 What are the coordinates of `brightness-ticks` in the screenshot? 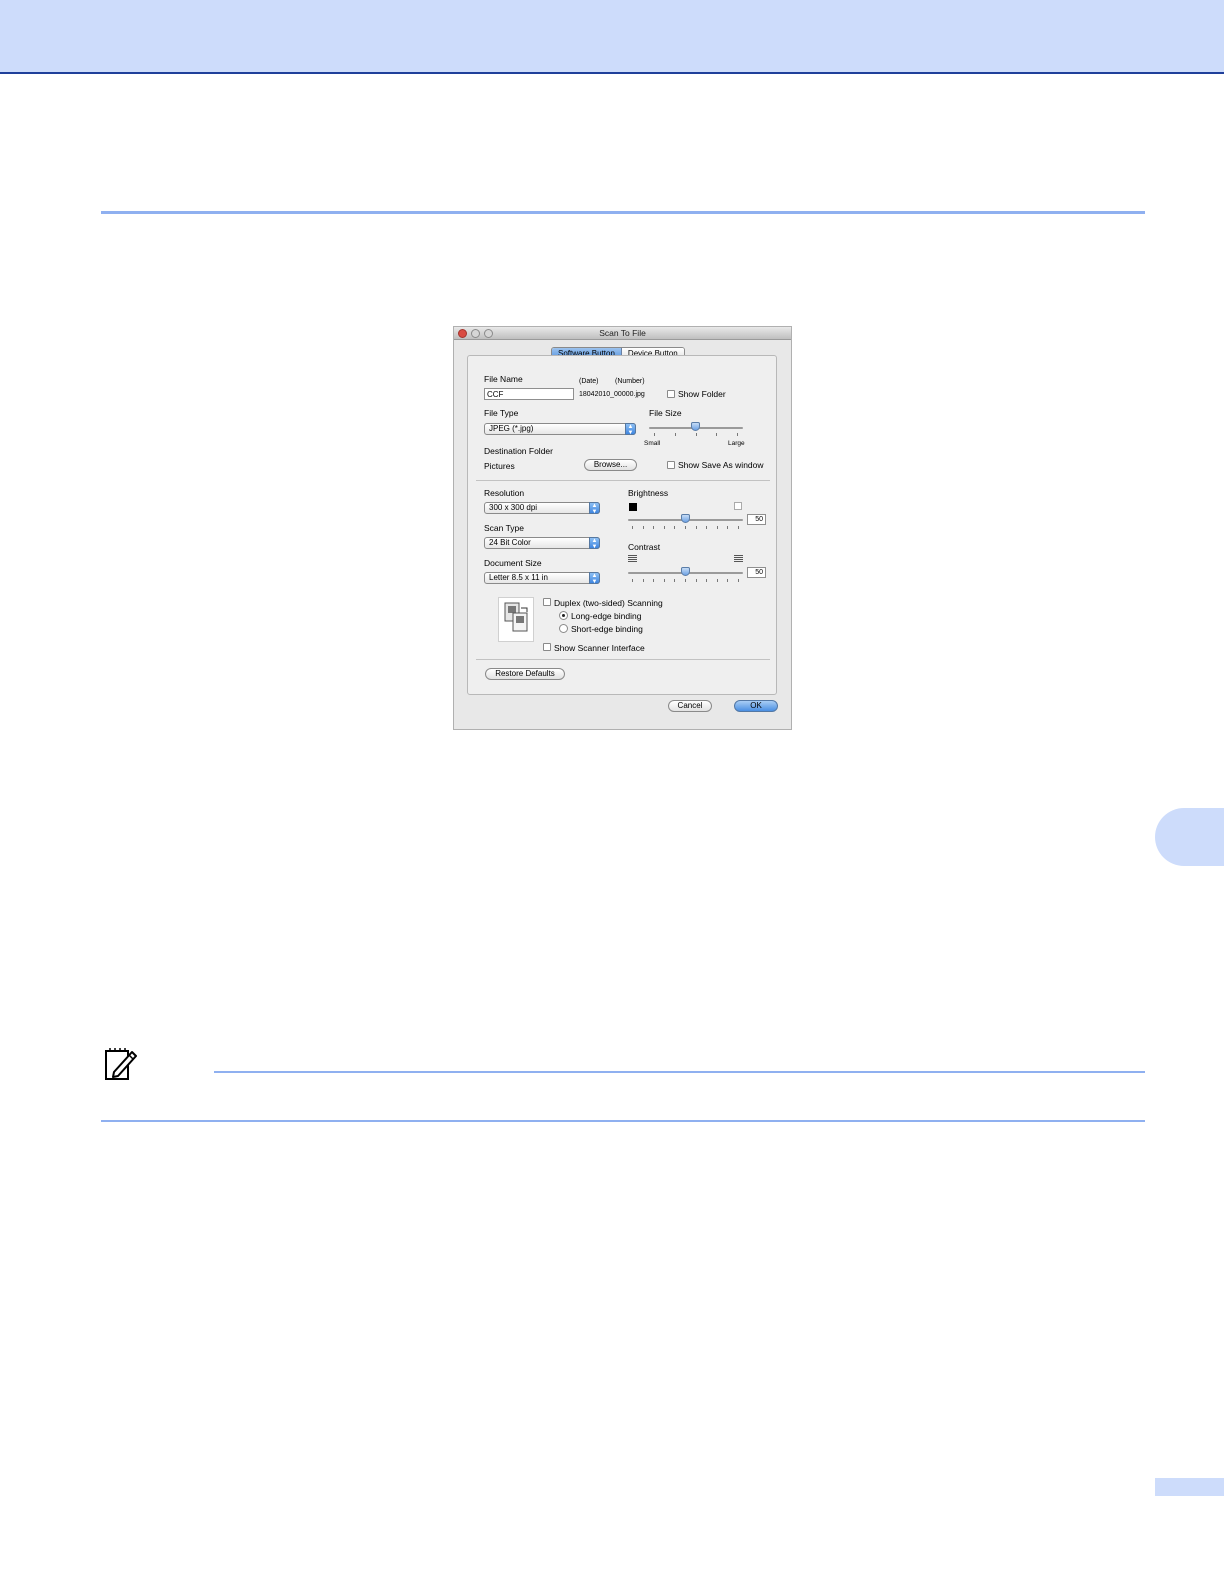 It's located at (685, 528).